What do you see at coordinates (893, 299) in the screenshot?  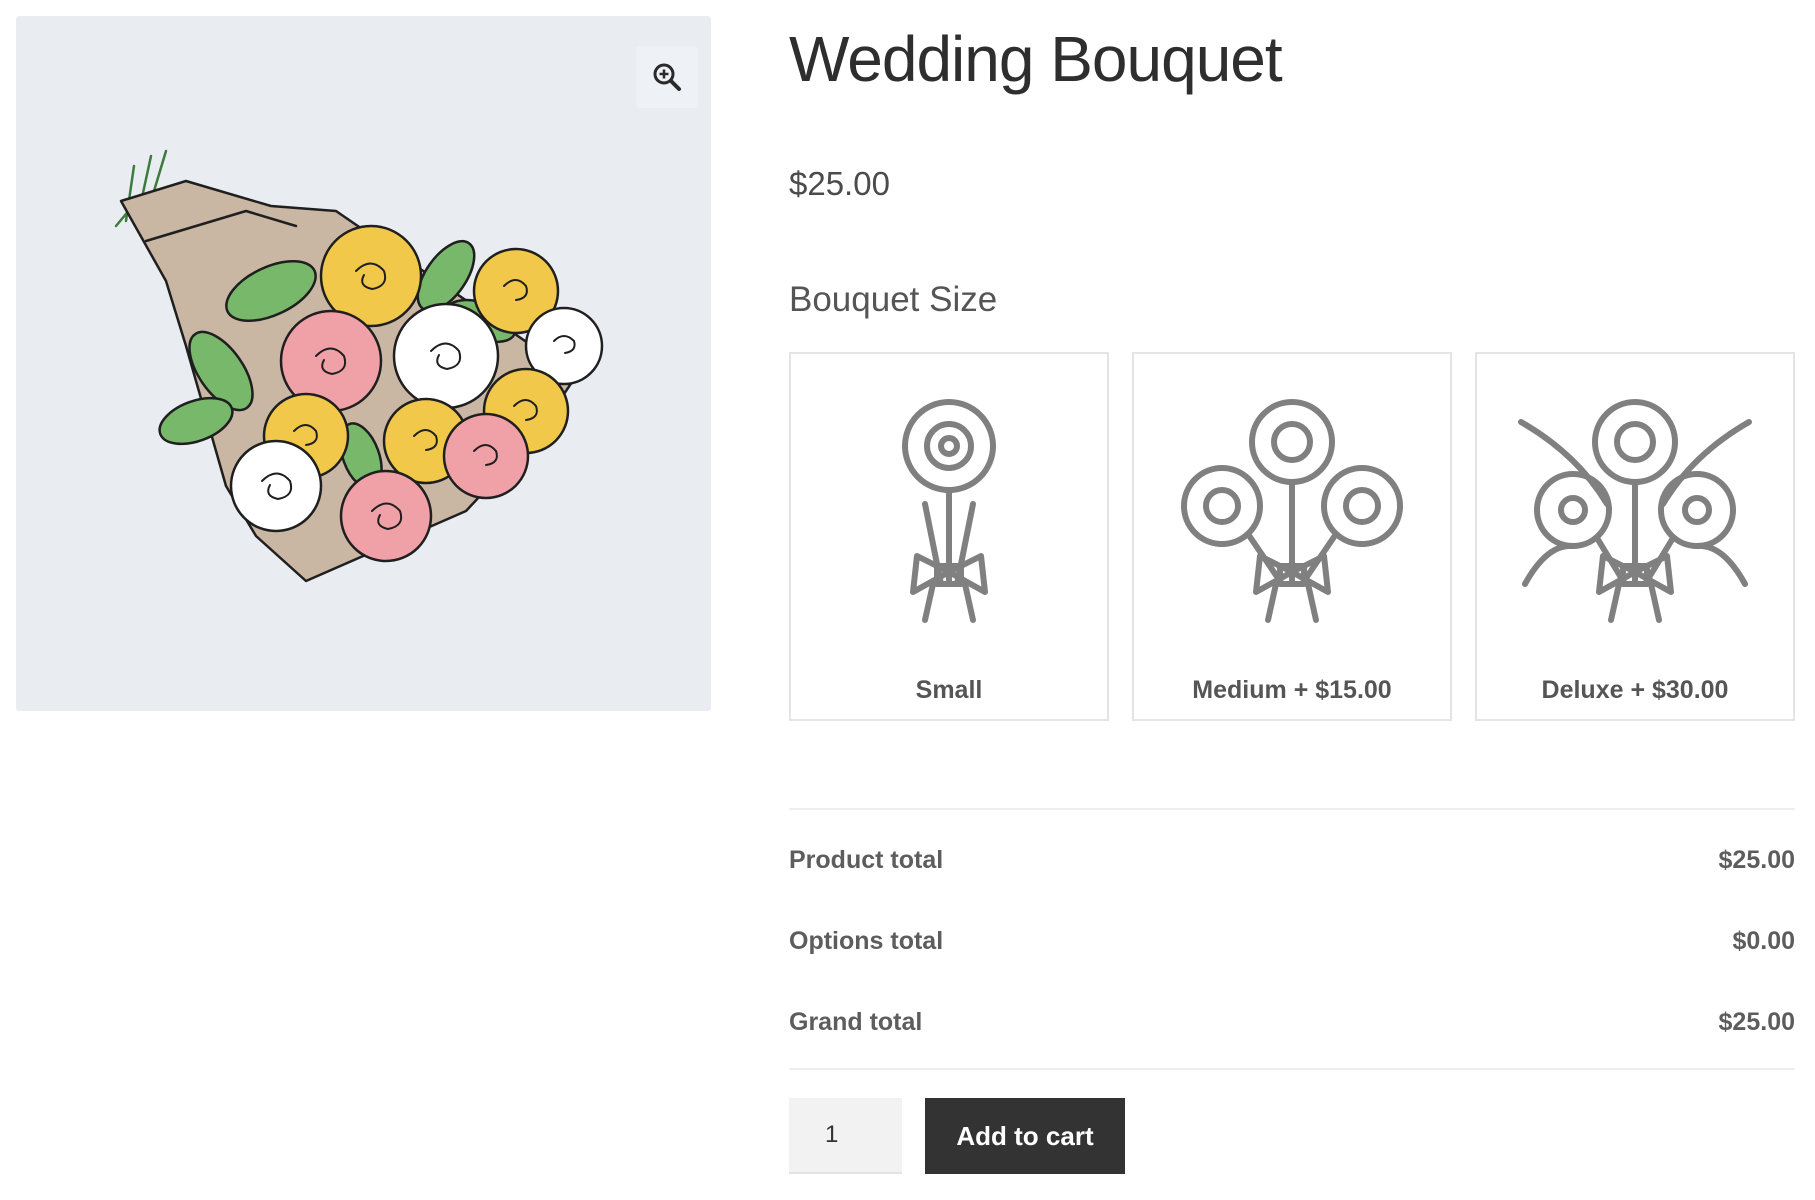 I see `option-group-label: Bouquet Size` at bounding box center [893, 299].